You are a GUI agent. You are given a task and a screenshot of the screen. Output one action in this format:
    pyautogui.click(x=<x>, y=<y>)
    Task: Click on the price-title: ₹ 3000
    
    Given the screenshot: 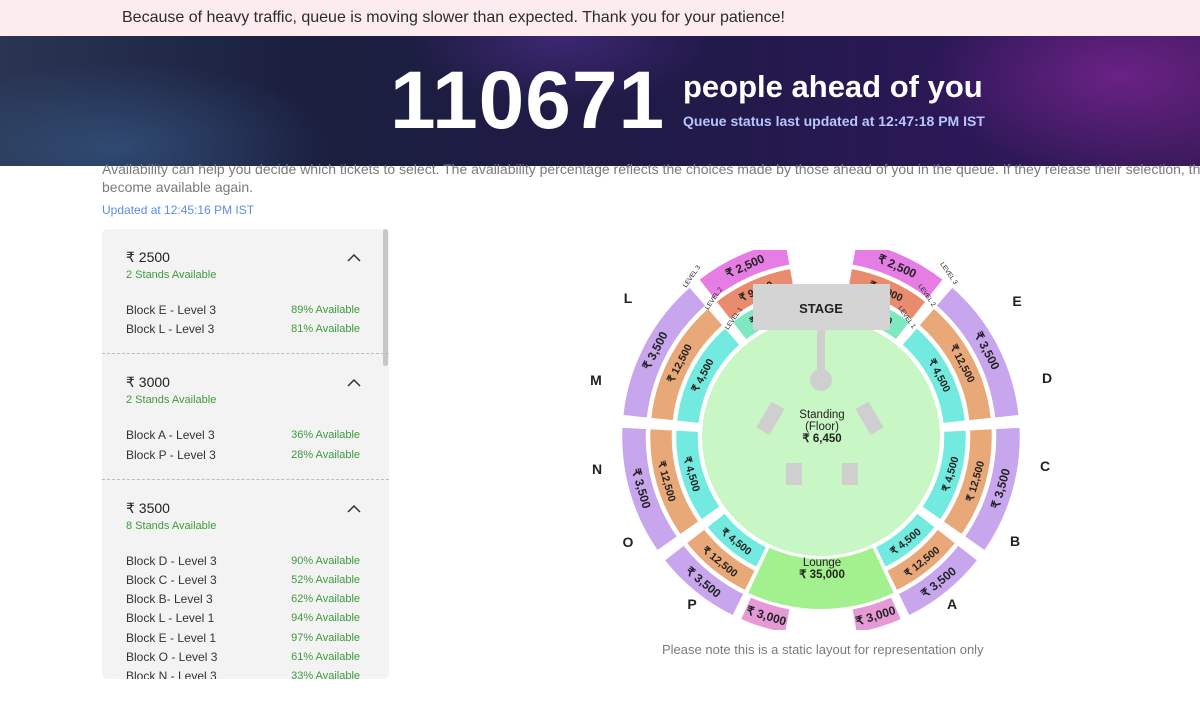 What is the action you would take?
    pyautogui.click(x=148, y=382)
    